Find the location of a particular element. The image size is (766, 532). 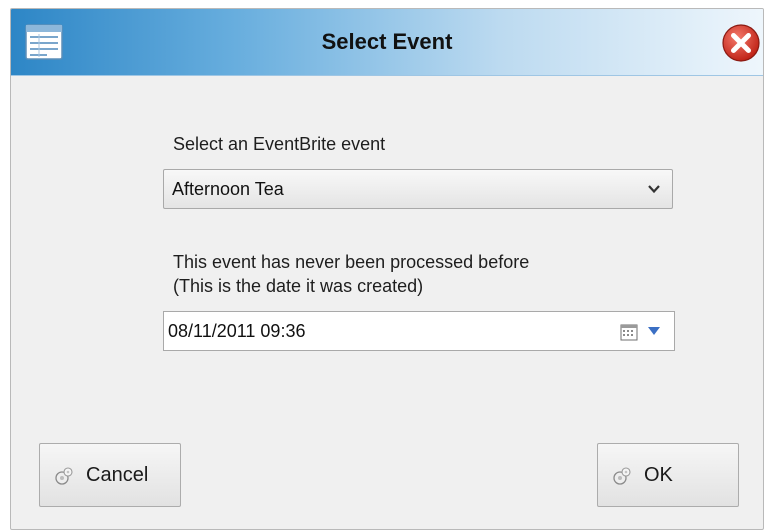

ok-button: OK is located at coordinates (668, 475).